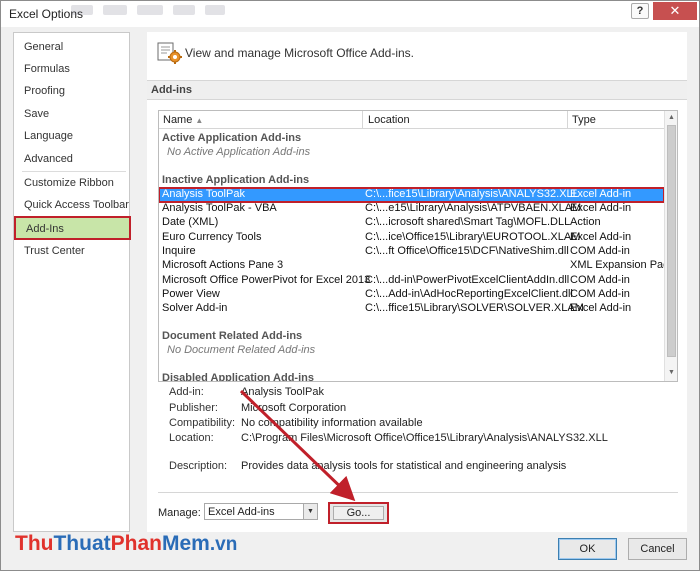 Image resolution: width=700 pixels, height=571 pixels. Describe the element at coordinates (126, 543) in the screenshot. I see `site-watermark: ThuThuatPhanMem.vn` at that location.